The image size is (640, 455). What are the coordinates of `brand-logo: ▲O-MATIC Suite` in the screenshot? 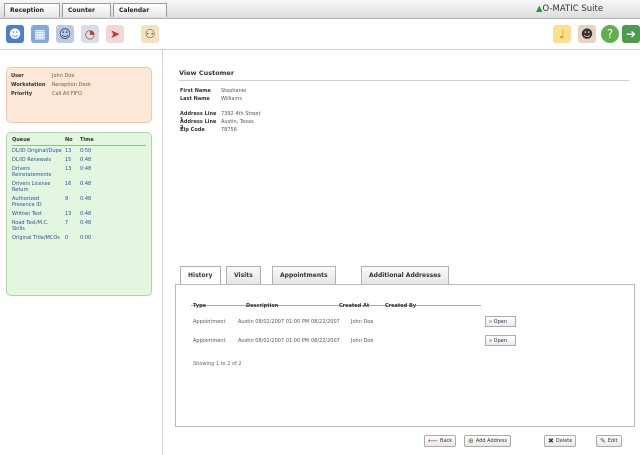 It's located at (569, 9).